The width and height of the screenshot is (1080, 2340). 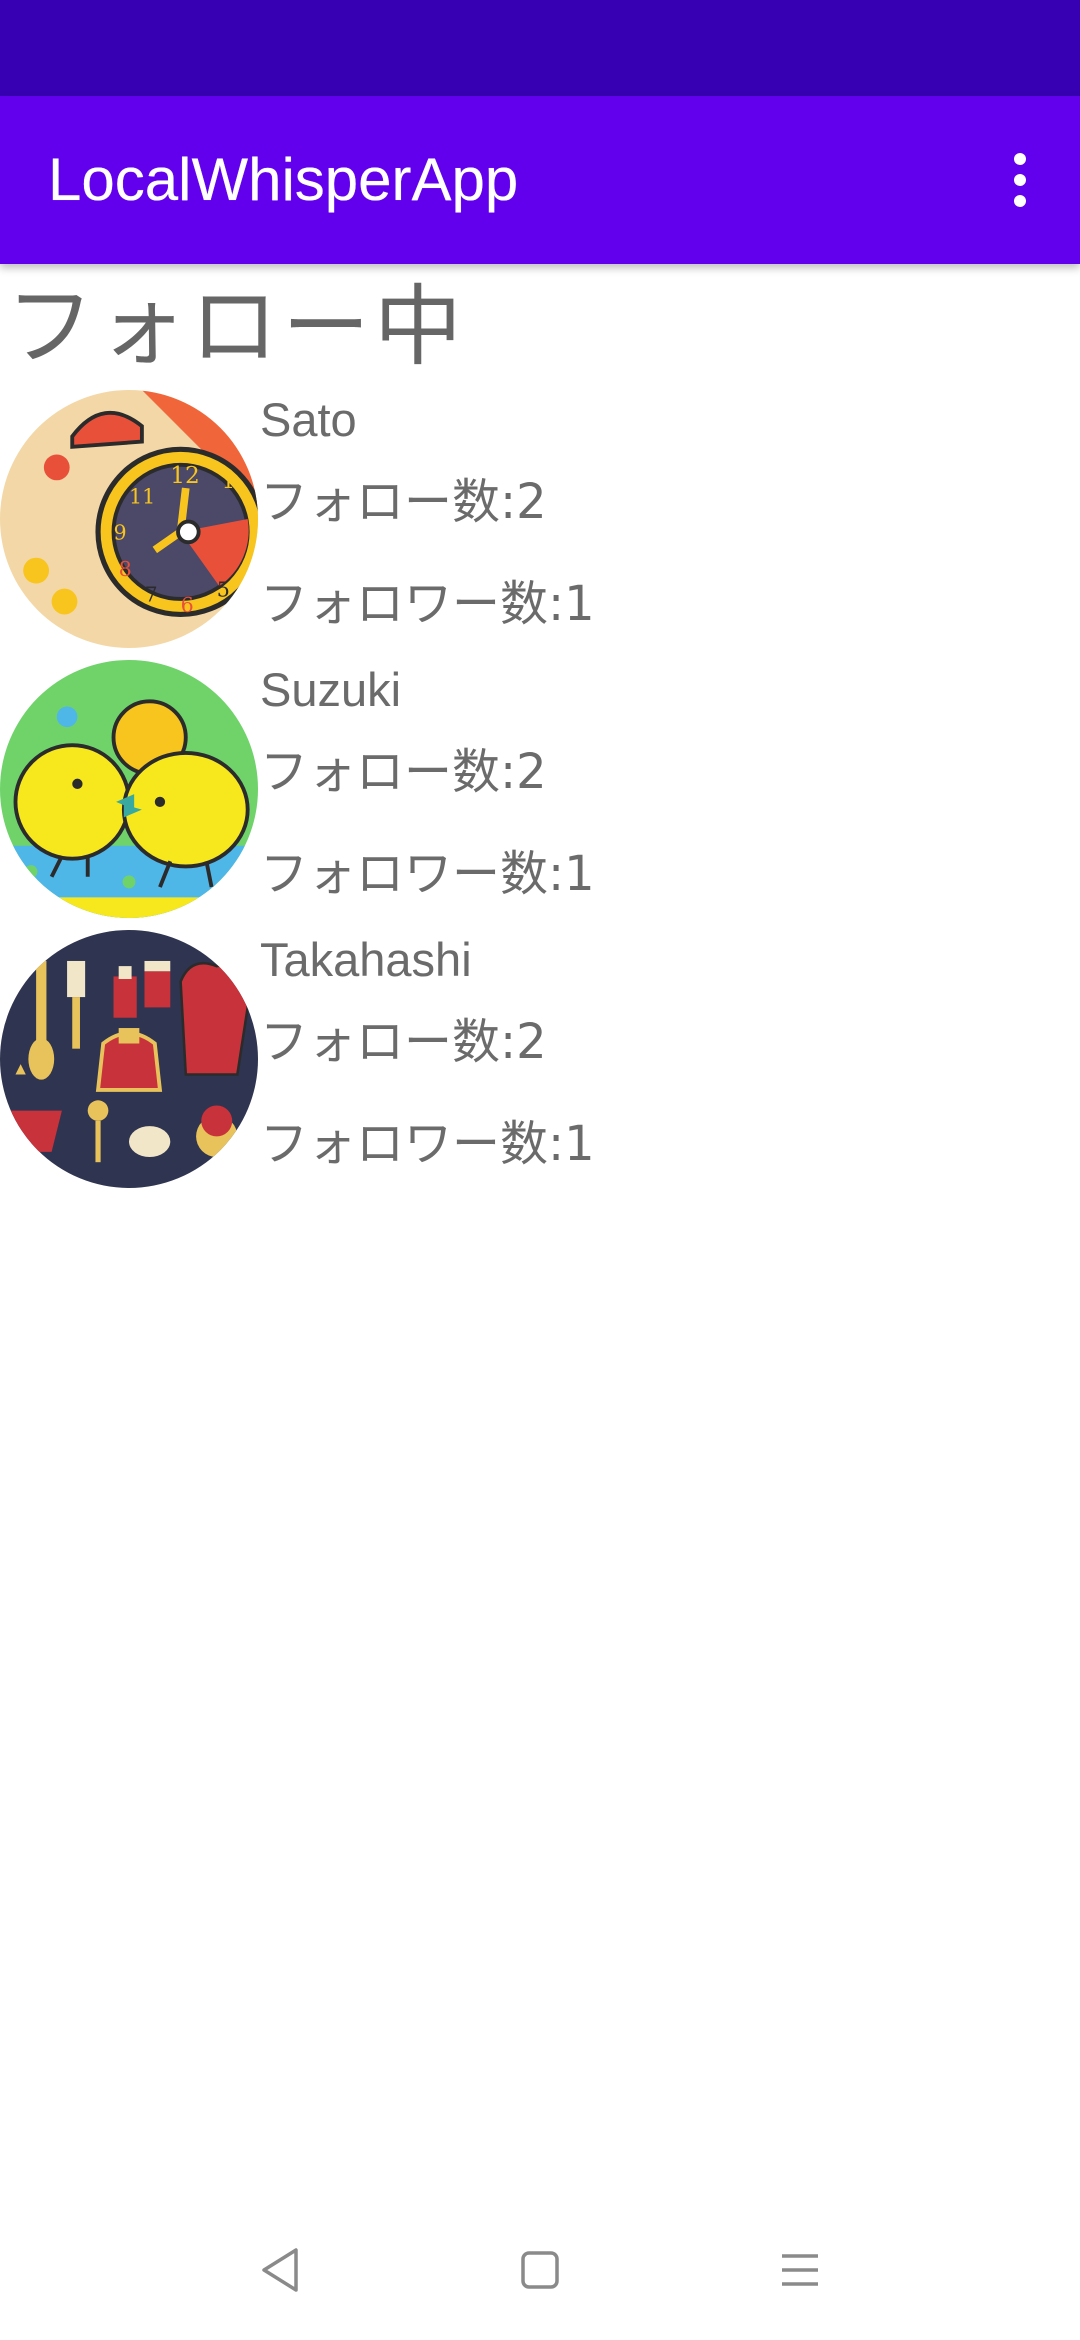 What do you see at coordinates (540, 180) in the screenshot?
I see `app-bar: LocalWhisperApp` at bounding box center [540, 180].